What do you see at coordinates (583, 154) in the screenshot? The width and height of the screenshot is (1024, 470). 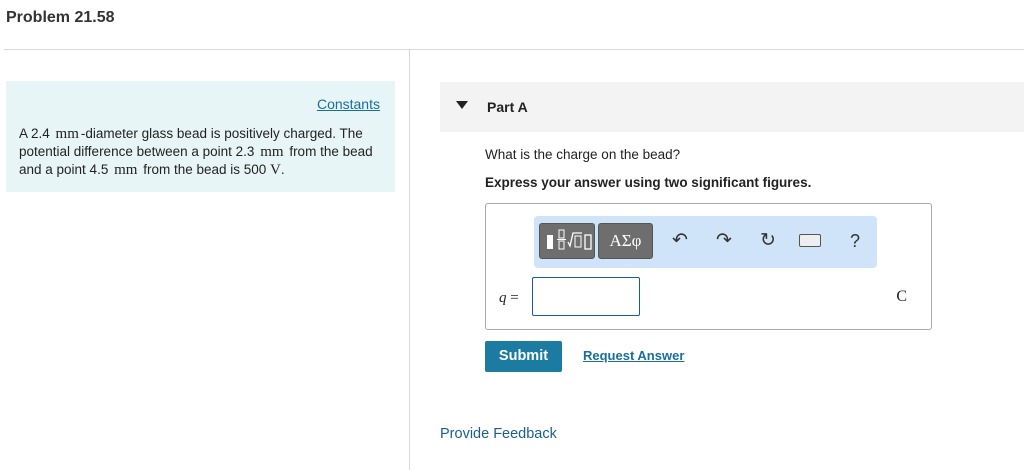 I see `question-text: What is the charge on the bead?` at bounding box center [583, 154].